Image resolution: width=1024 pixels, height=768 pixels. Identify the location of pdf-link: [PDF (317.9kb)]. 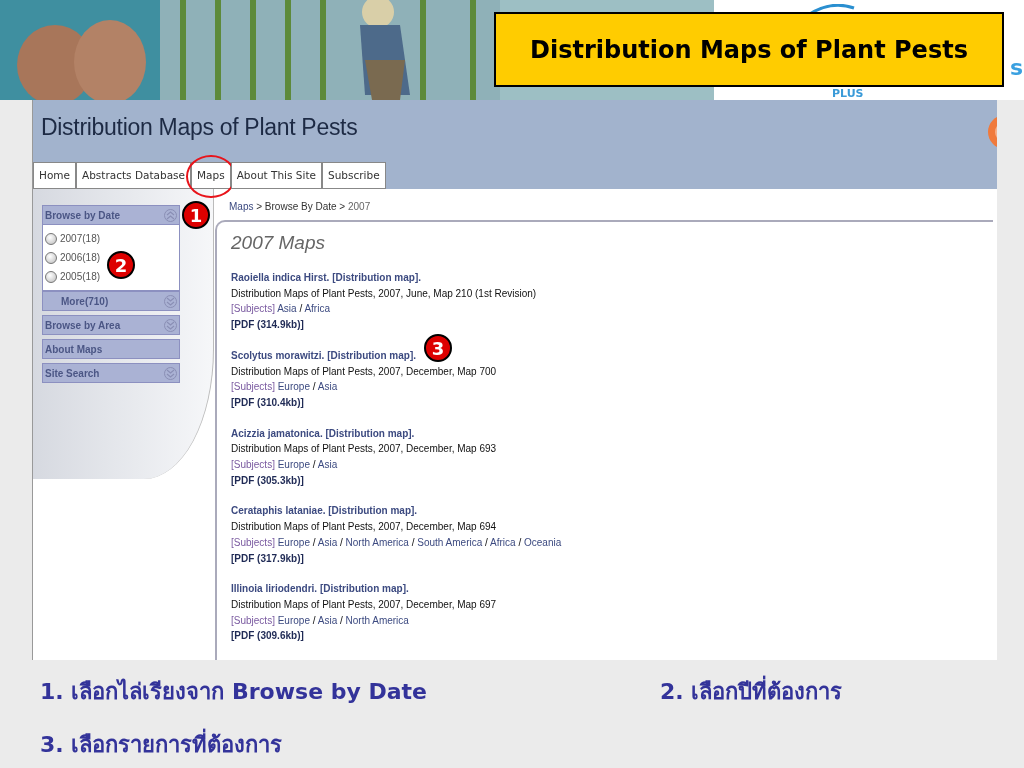
(605, 558).